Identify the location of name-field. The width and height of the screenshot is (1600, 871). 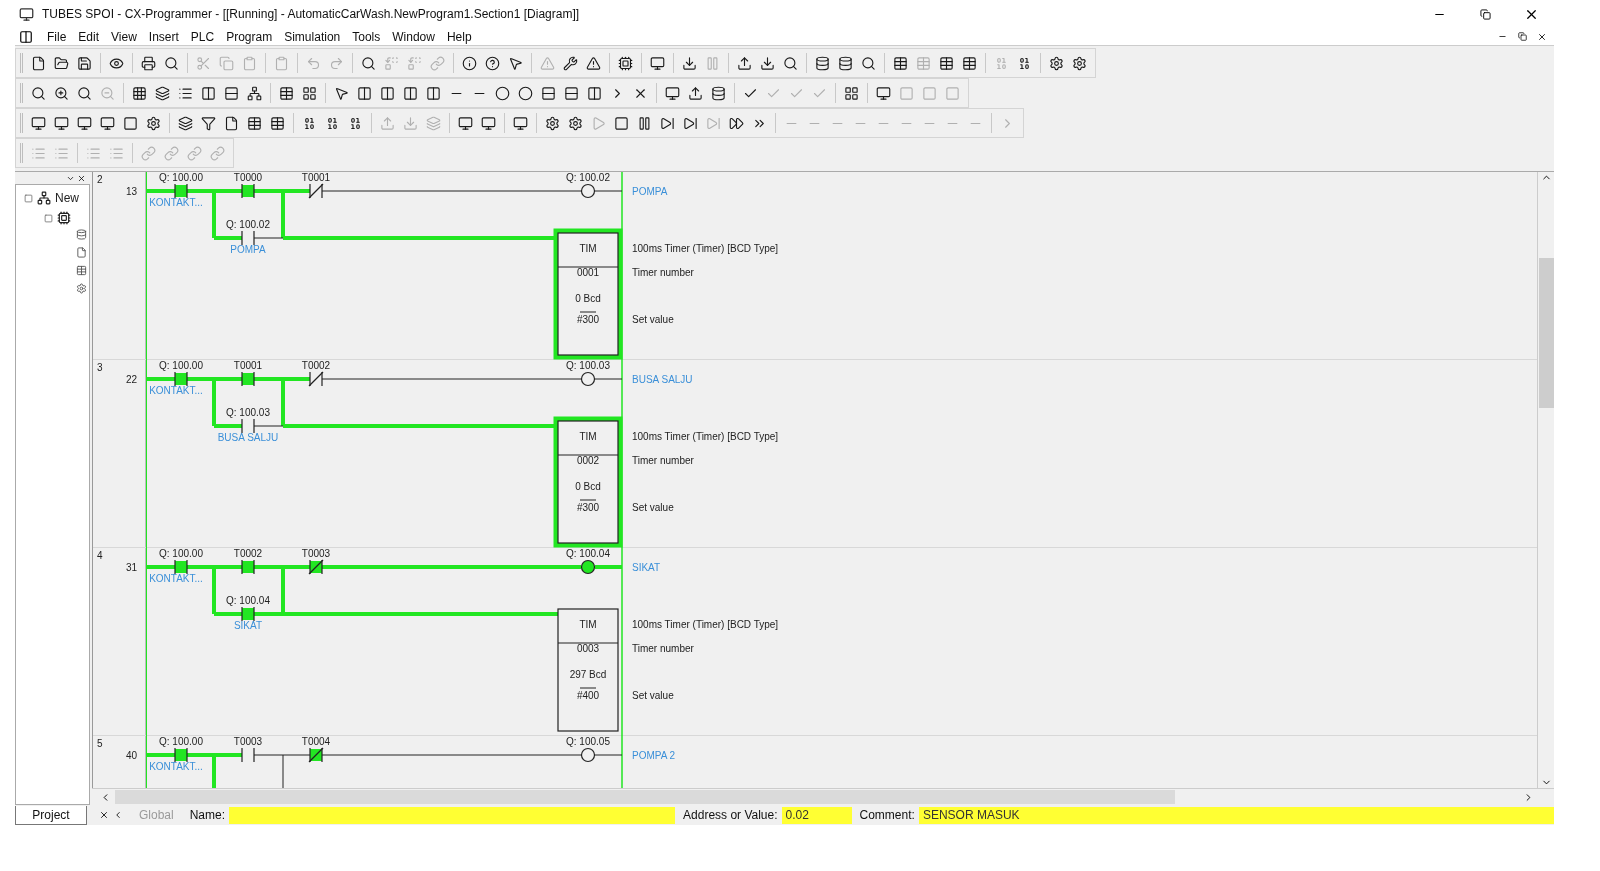
(452, 815).